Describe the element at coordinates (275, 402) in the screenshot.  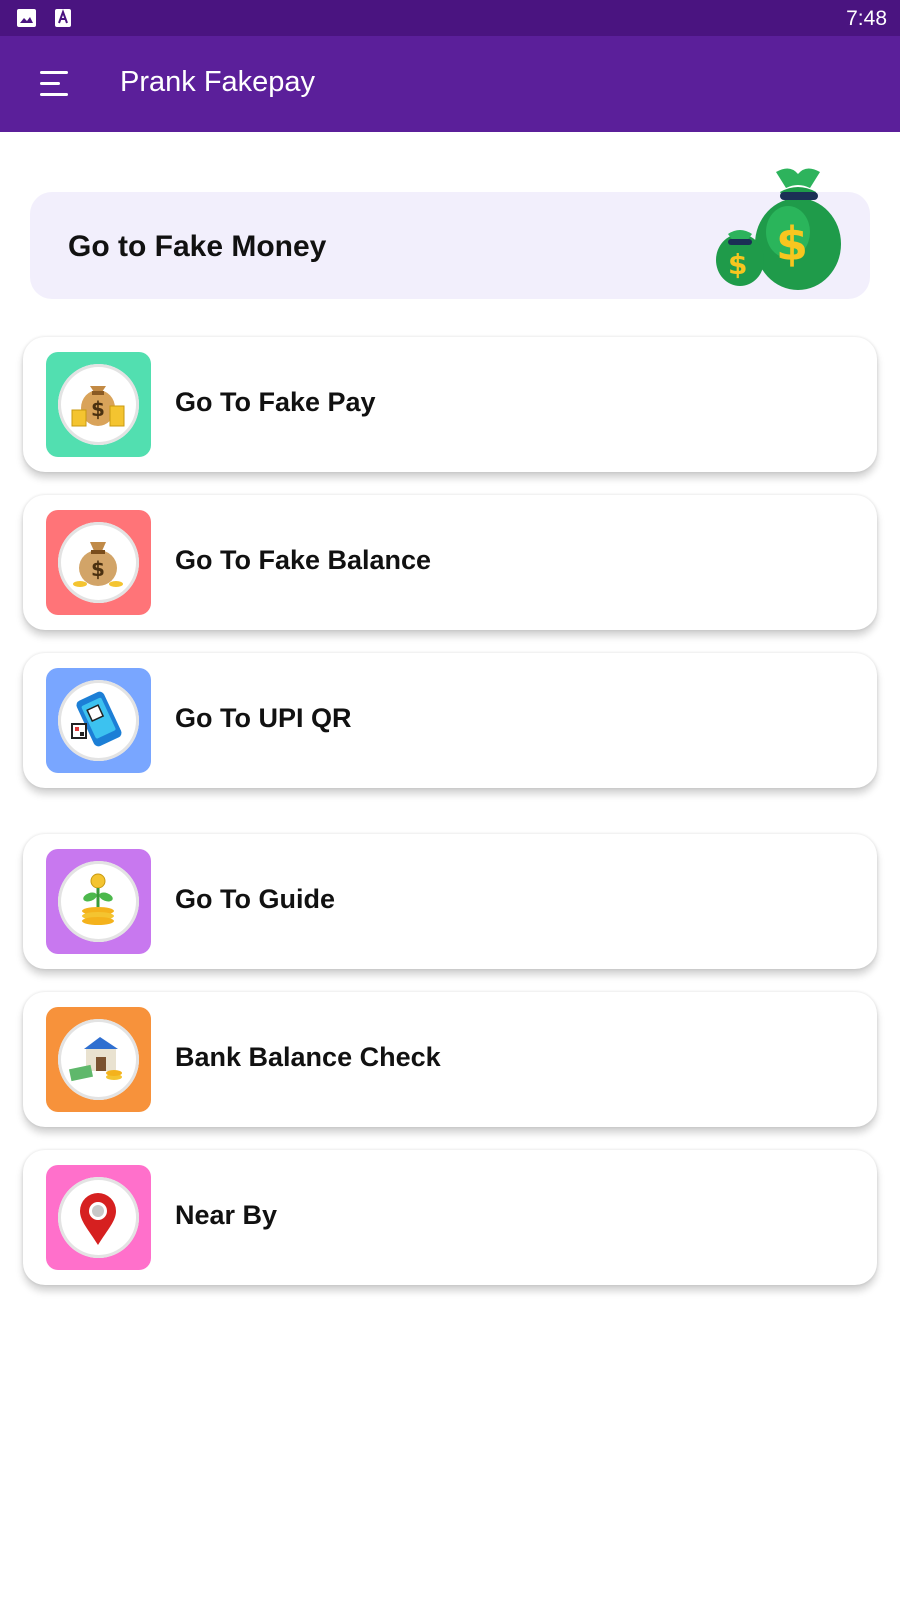
I see `menu-item-label: Go To Fake Pay` at that location.